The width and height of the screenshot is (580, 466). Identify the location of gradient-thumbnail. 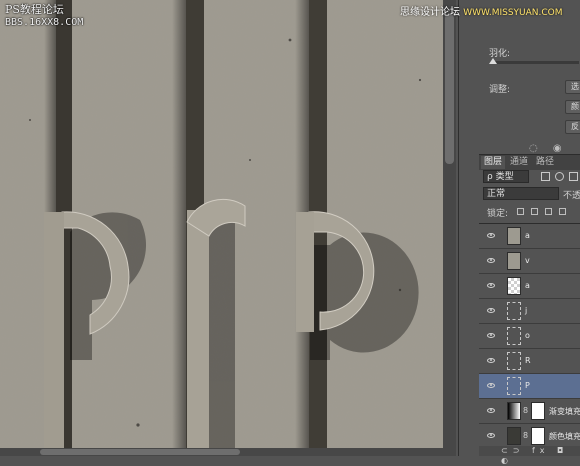
(514, 411).